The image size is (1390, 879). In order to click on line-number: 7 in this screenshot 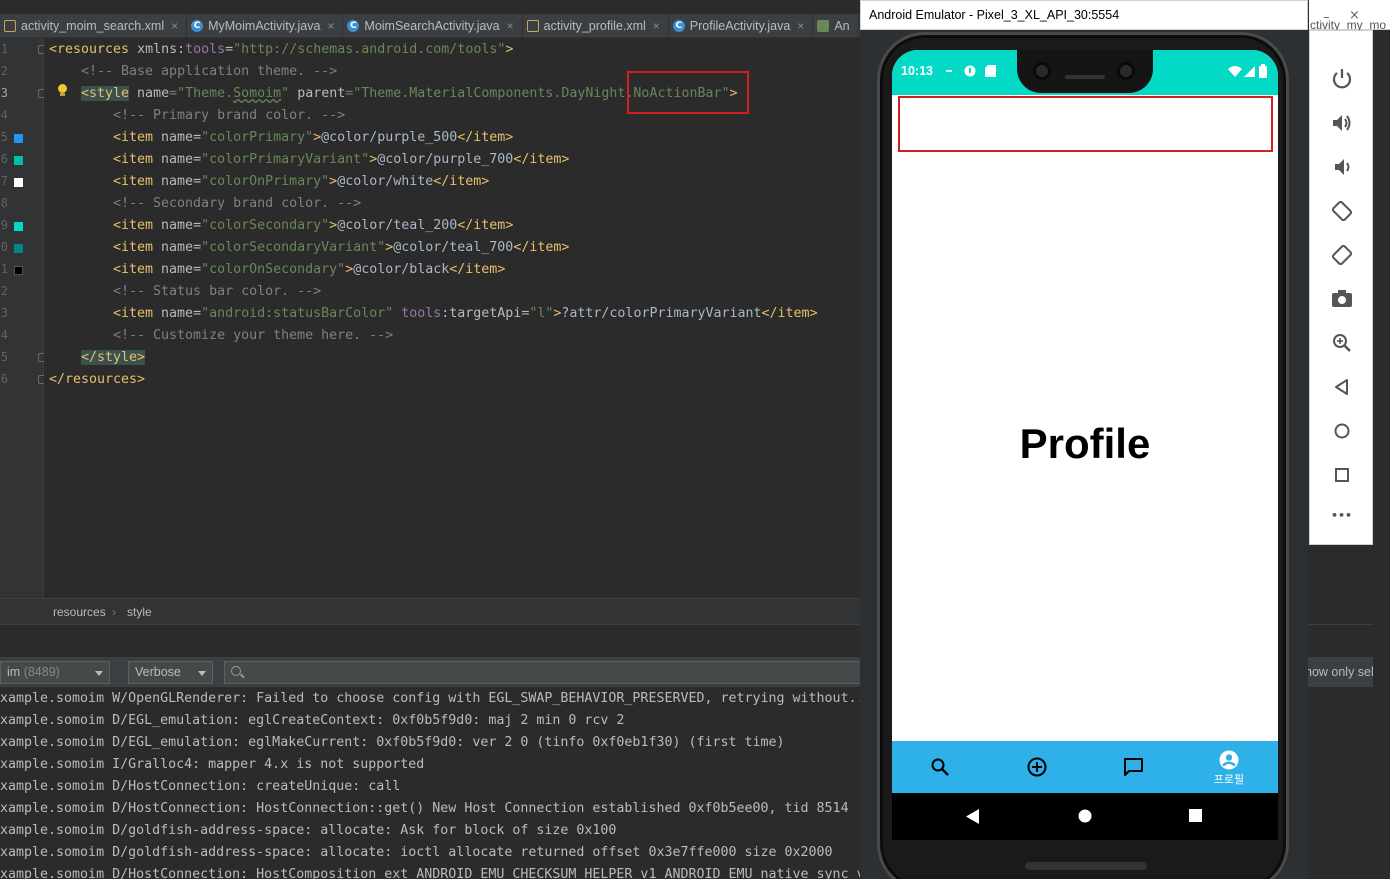, I will do `click(4, 181)`.